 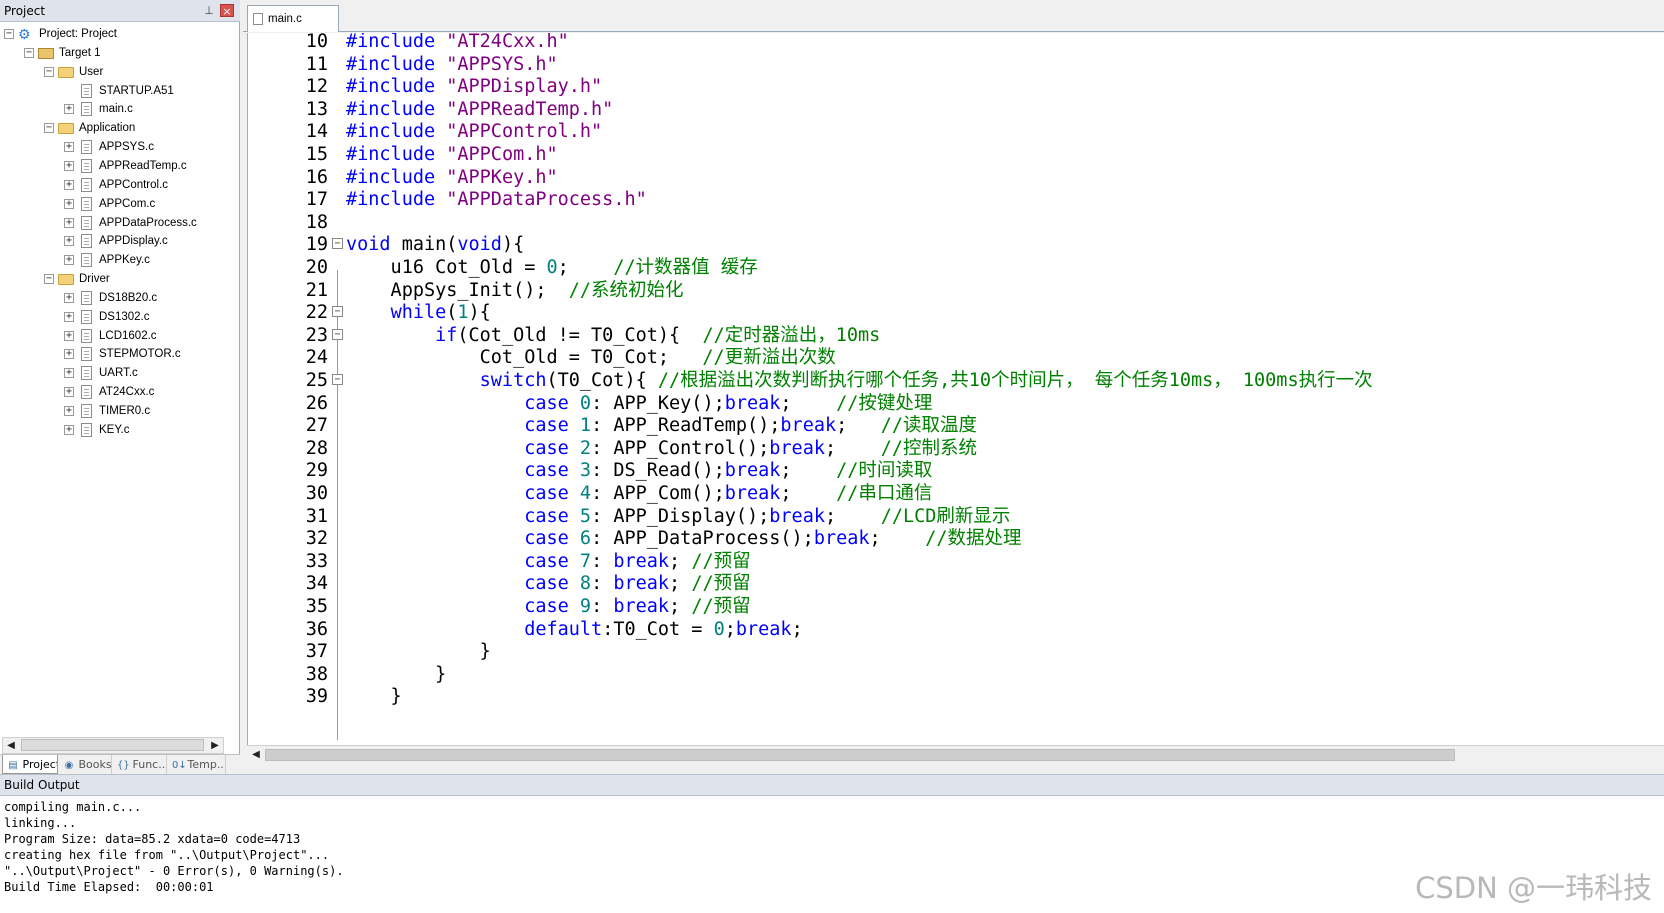 What do you see at coordinates (215, 745) in the screenshot?
I see `scroll-right-icon: ▶` at bounding box center [215, 745].